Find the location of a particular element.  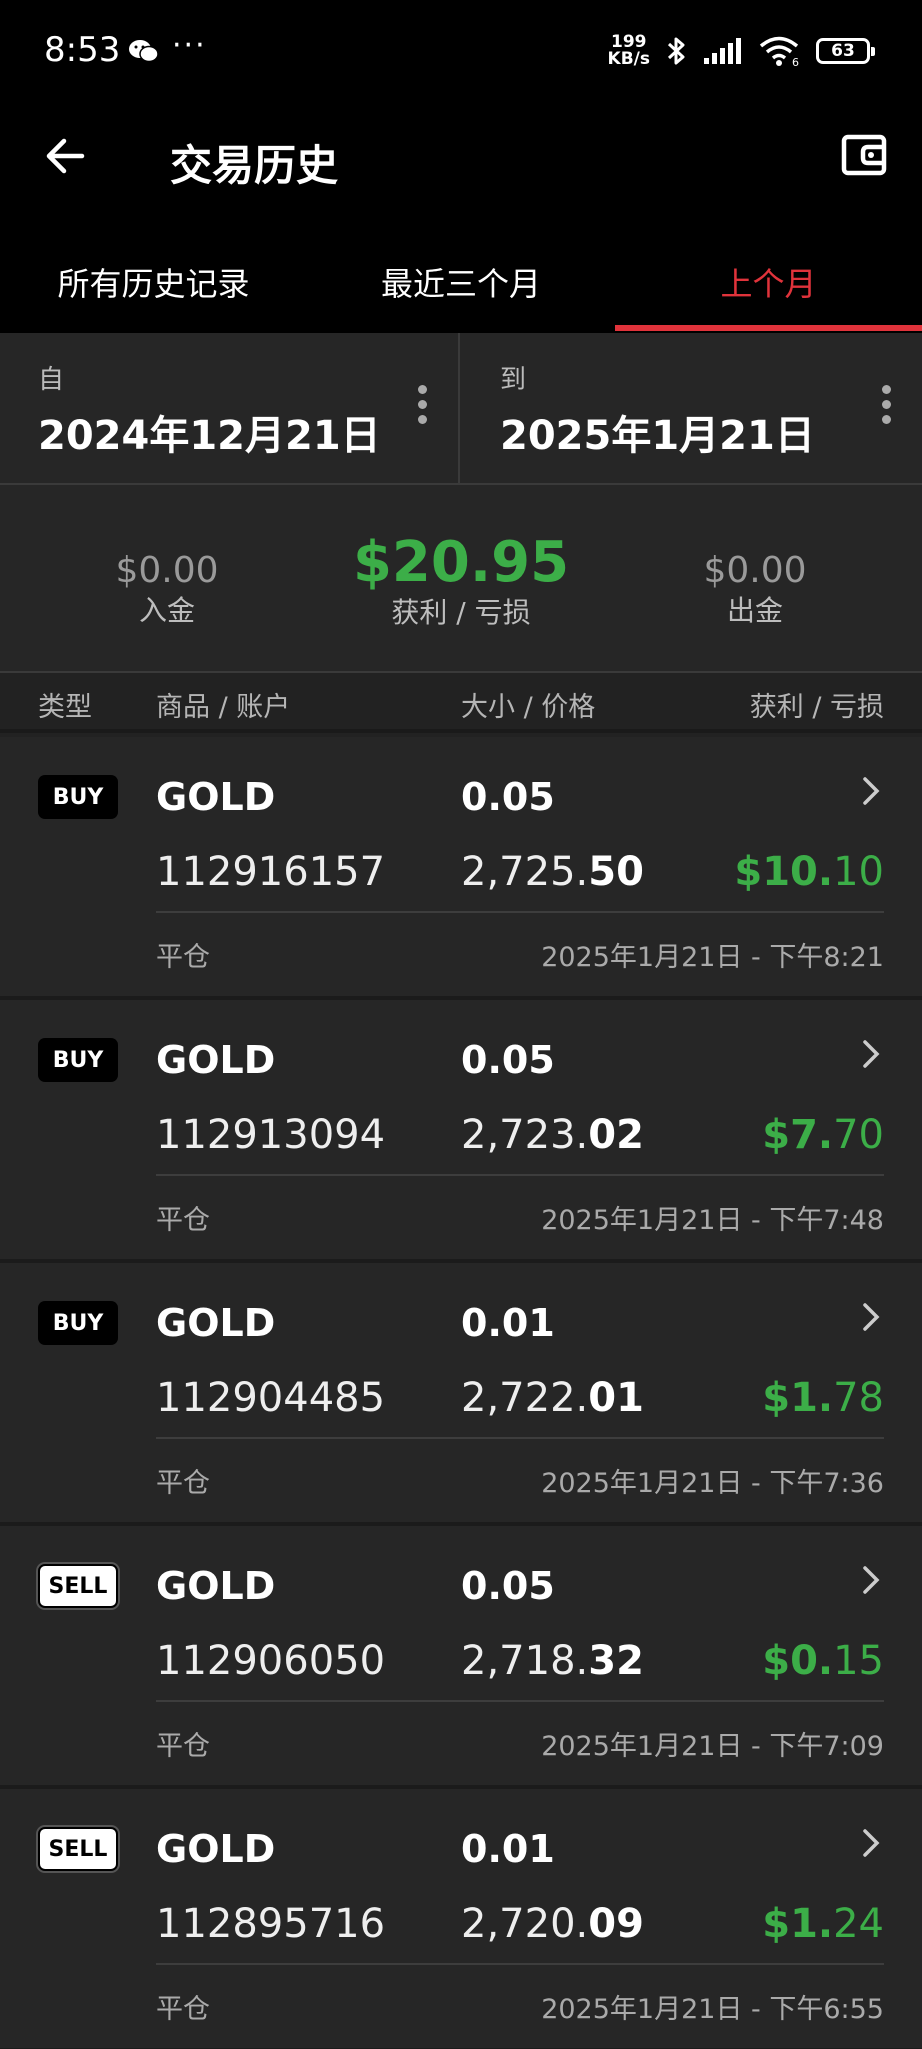

price-frac: 01 is located at coordinates (616, 1398).